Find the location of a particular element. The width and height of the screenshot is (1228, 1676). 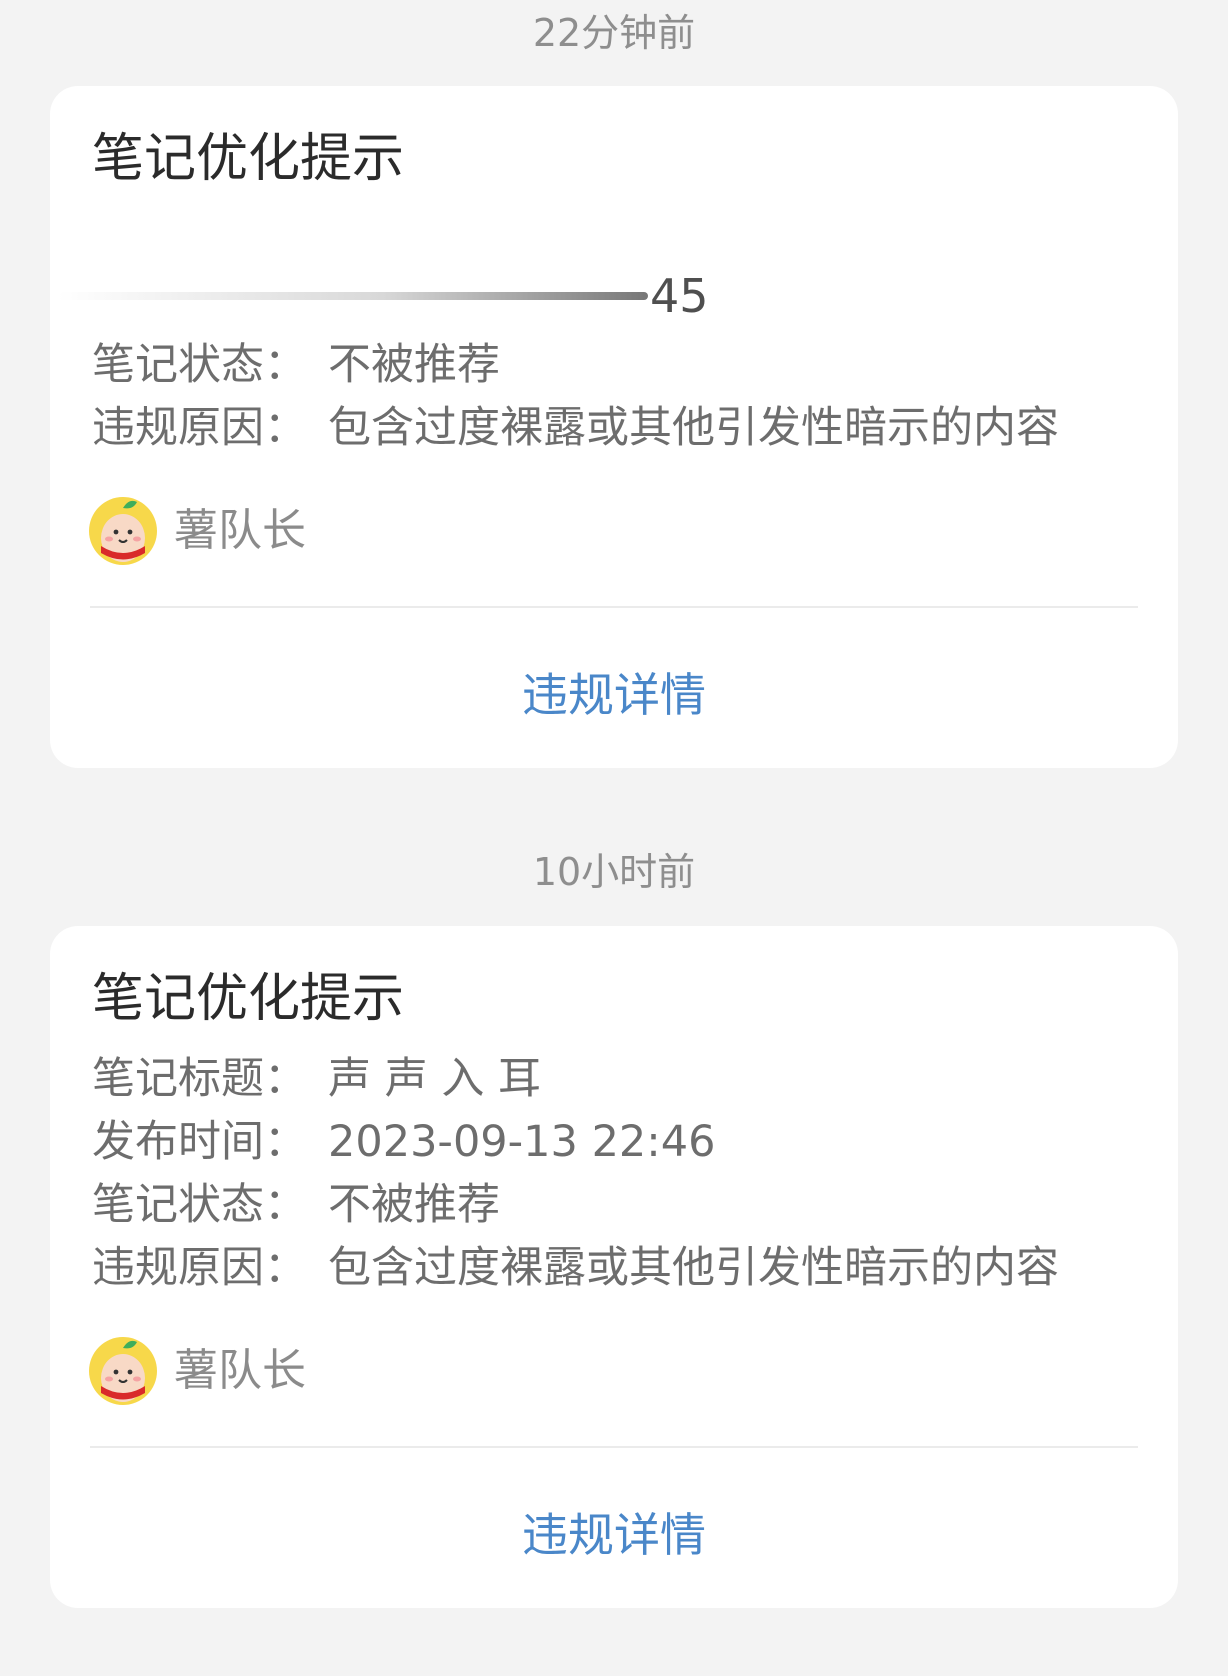

field-label: 笔记标题： is located at coordinates (199, 1079).